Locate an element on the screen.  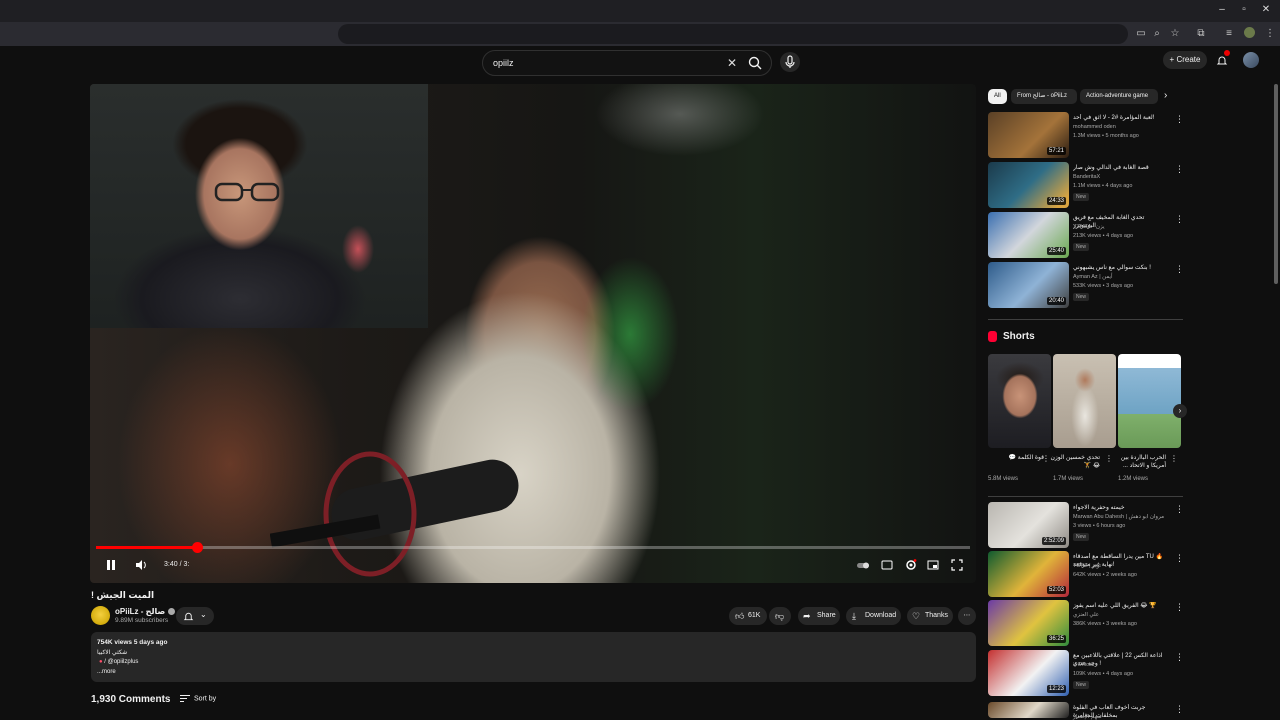
download-button: ⤓ Download is located at coordinates (873, 616).